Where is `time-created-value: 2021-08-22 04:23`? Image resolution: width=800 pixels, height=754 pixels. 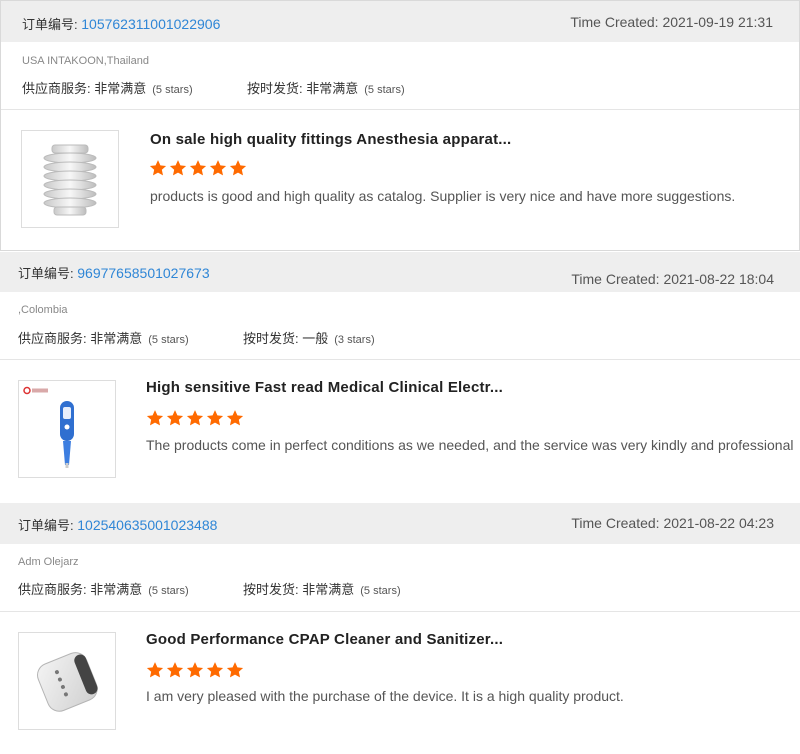
time-created-value: 2021-08-22 04:23 is located at coordinates (718, 523).